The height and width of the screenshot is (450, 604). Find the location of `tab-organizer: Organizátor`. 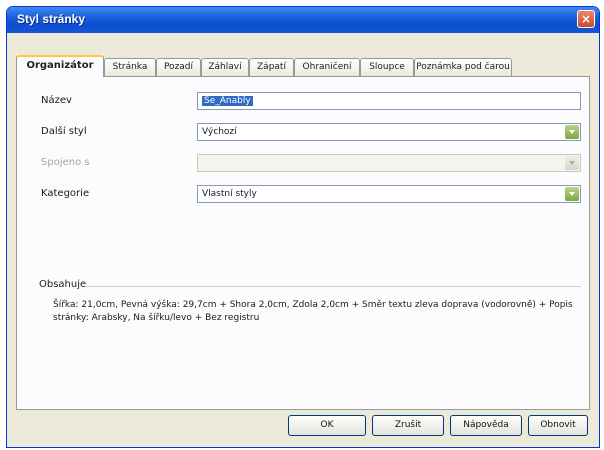

tab-organizer: Organizátor is located at coordinates (60, 66).